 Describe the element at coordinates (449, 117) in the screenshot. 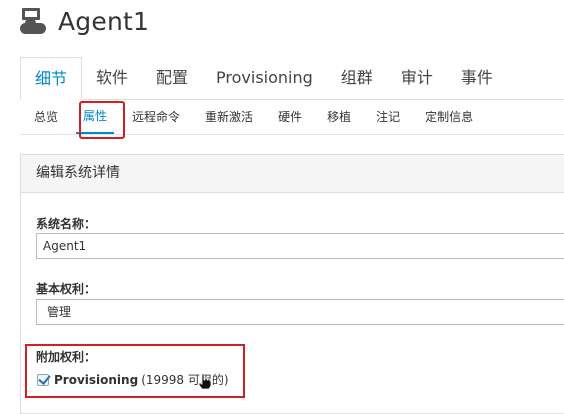

I see `subtab-custom-info: 定制信息` at that location.